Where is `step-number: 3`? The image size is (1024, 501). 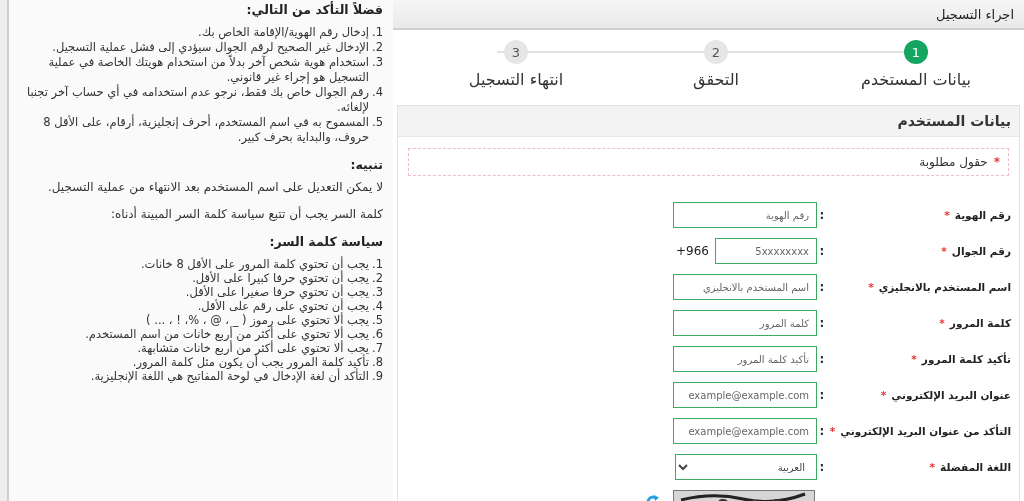
step-number: 3 is located at coordinates (516, 52).